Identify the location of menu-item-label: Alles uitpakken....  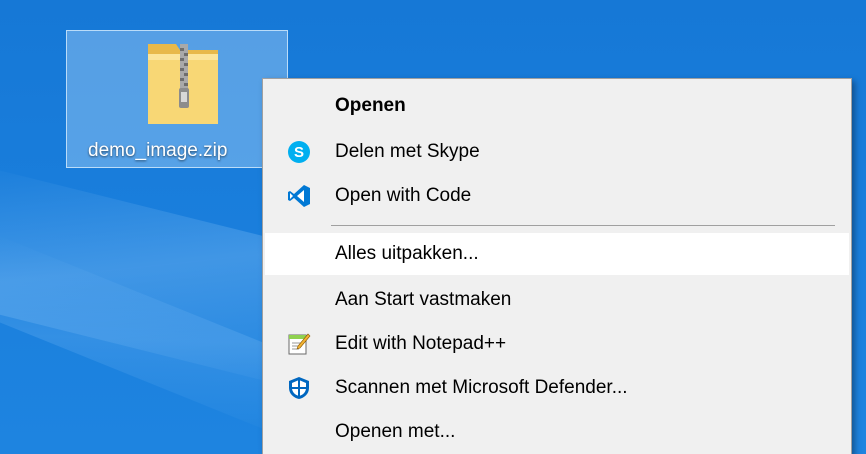
(407, 253).